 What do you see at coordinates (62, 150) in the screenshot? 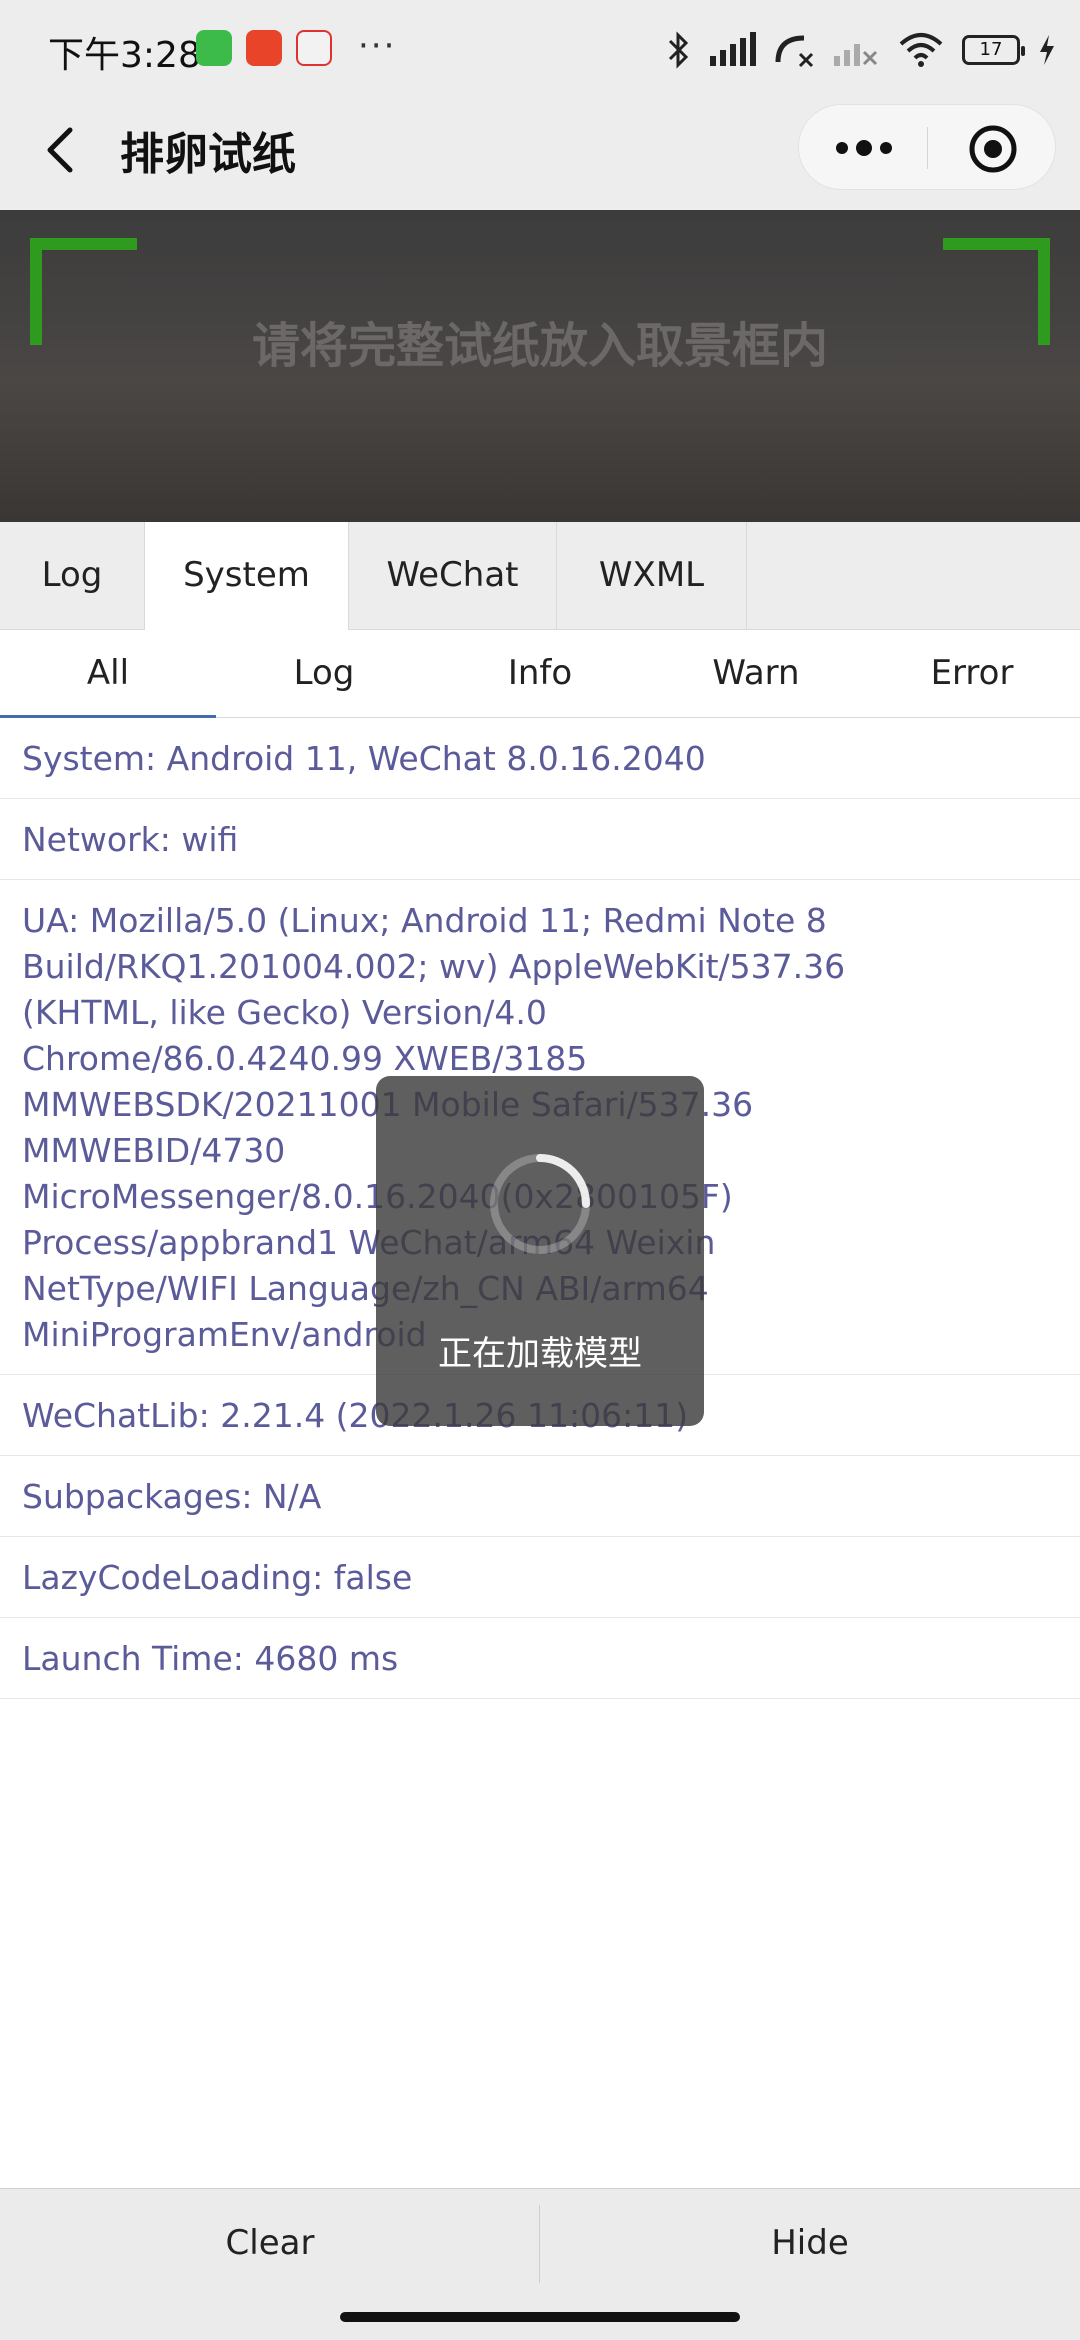
I see `back-arrow-icon` at bounding box center [62, 150].